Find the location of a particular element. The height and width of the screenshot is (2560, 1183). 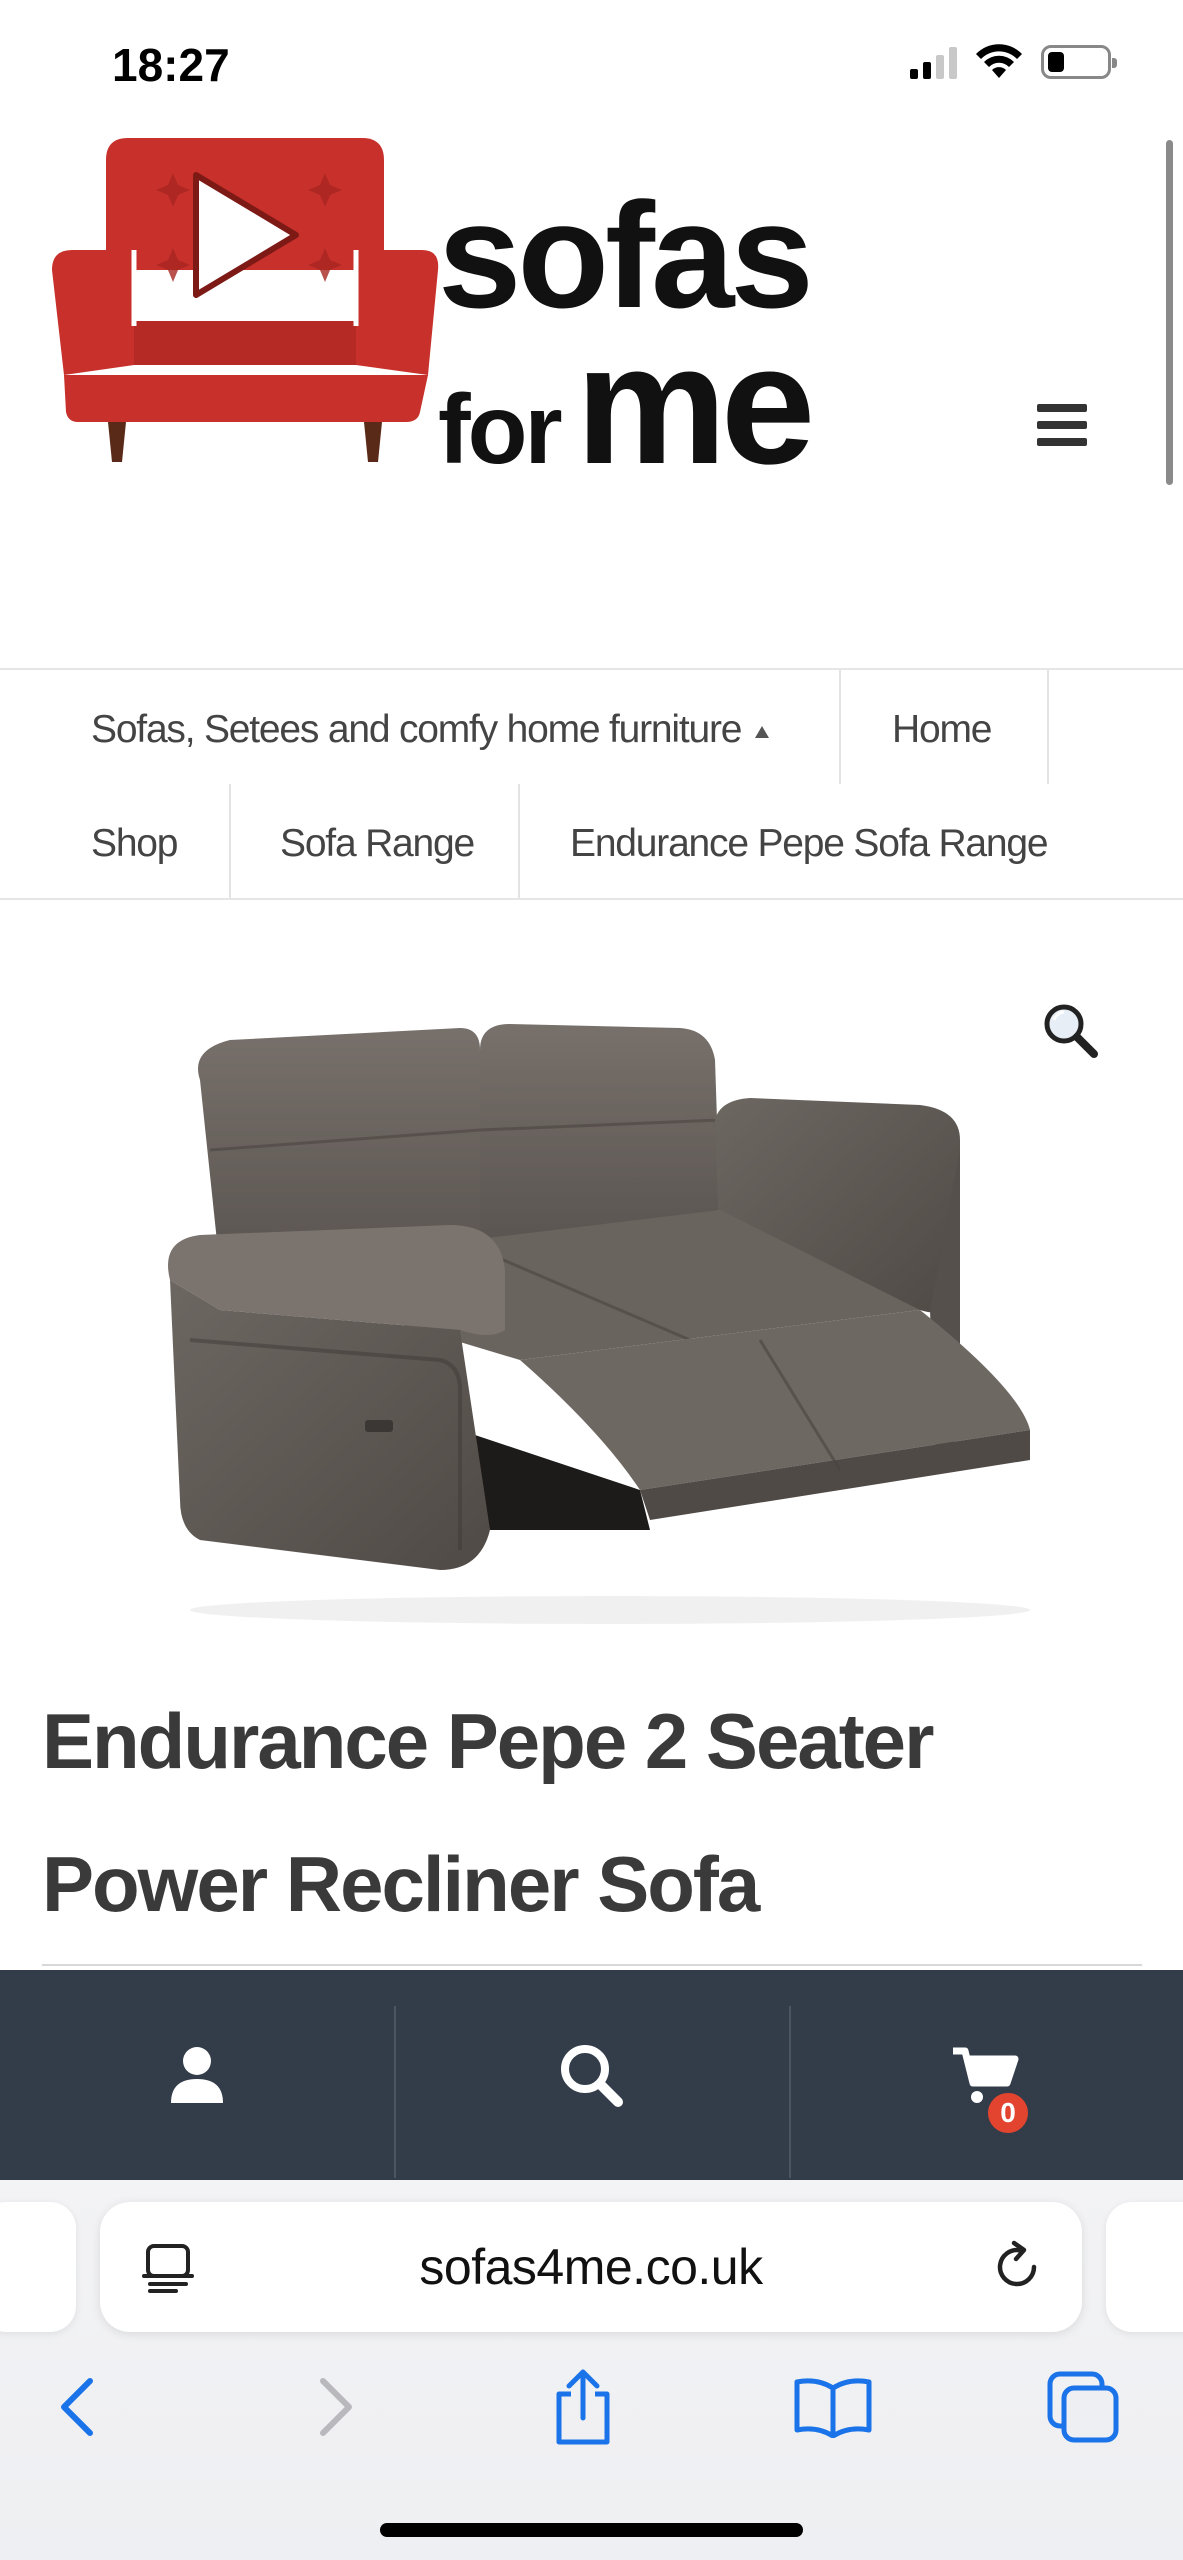

reader-mode-icon is located at coordinates (168, 2268).